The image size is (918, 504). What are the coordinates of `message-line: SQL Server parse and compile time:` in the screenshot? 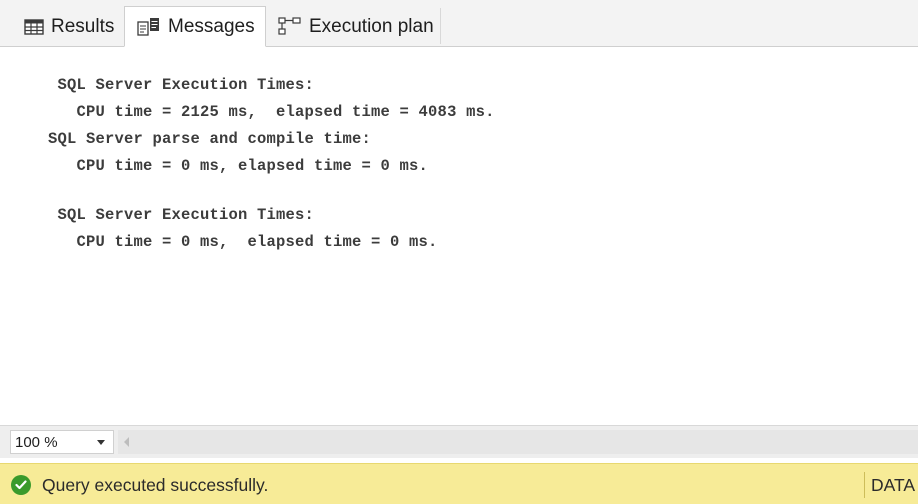 It's located at (210, 139).